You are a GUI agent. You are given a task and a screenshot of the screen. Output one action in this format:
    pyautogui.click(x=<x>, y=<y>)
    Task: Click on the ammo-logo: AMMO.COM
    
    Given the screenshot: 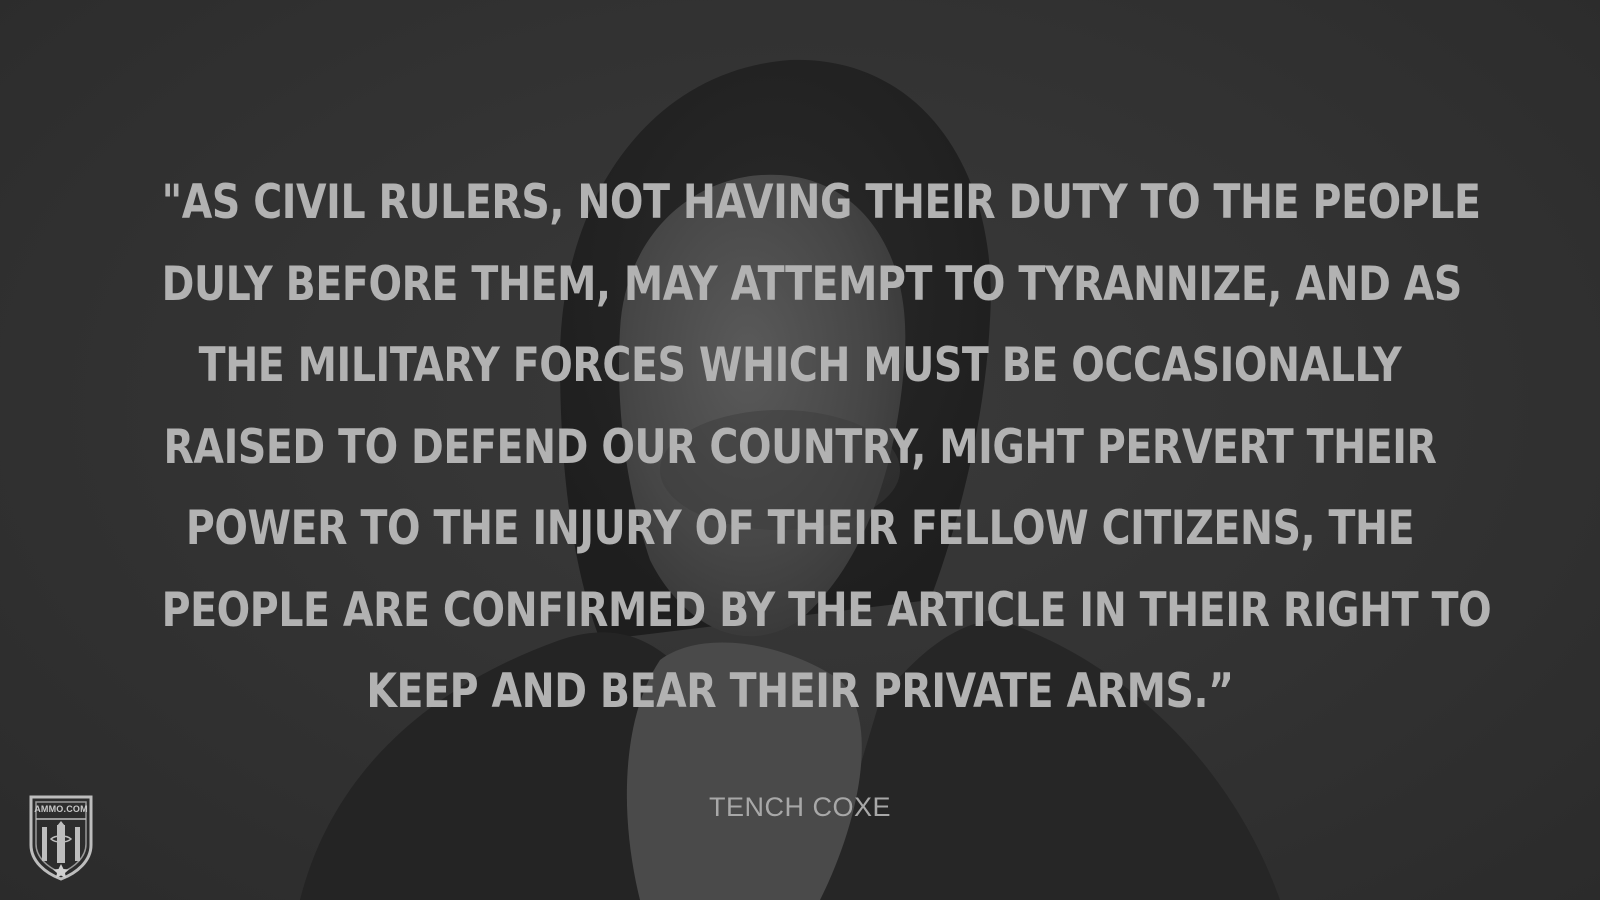 What is the action you would take?
    pyautogui.click(x=61, y=837)
    